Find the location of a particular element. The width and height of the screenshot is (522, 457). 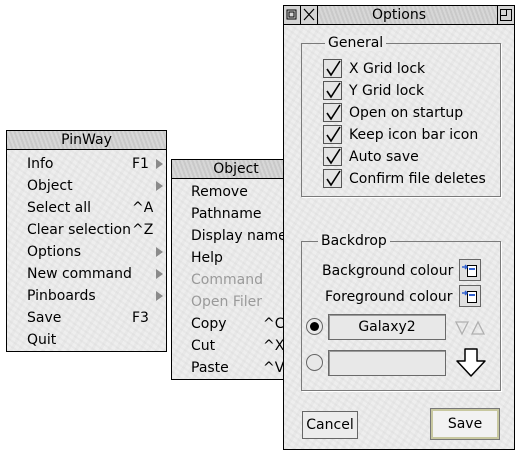

toggle-size-icon is located at coordinates (505, 15).